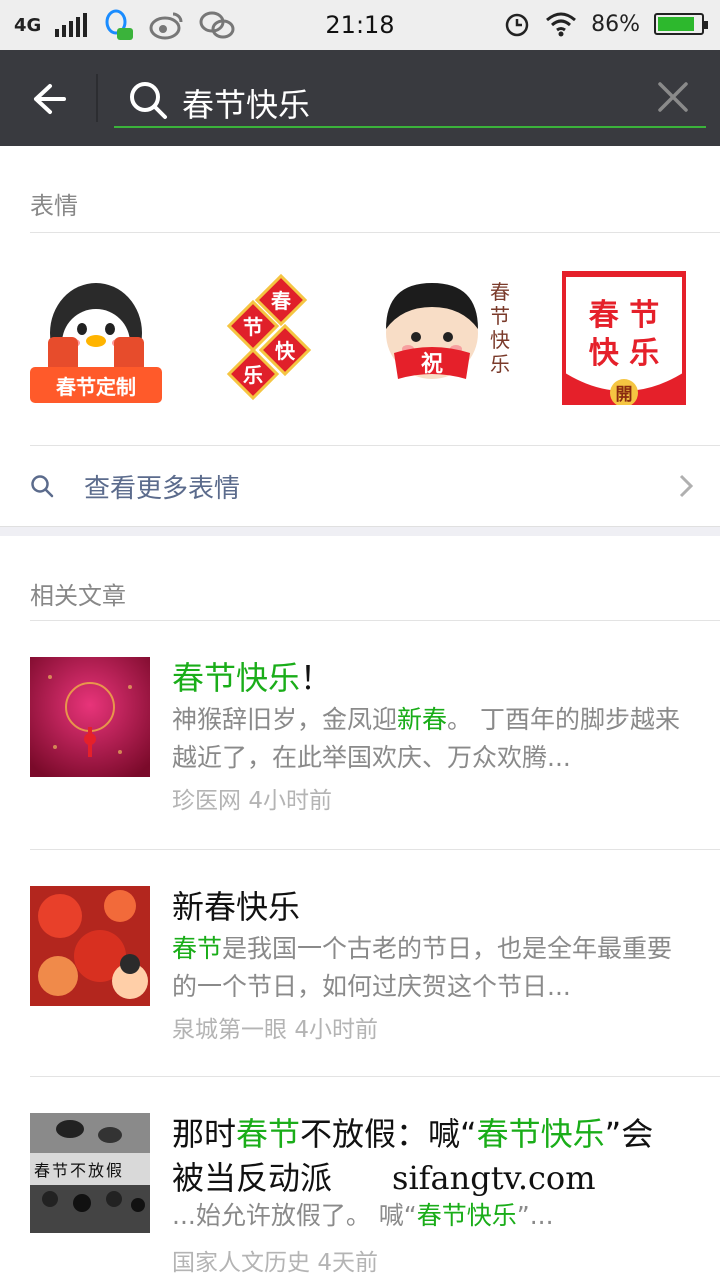 This screenshot has width=720, height=1280. I want to click on title-rest: ！, so click(316, 678).